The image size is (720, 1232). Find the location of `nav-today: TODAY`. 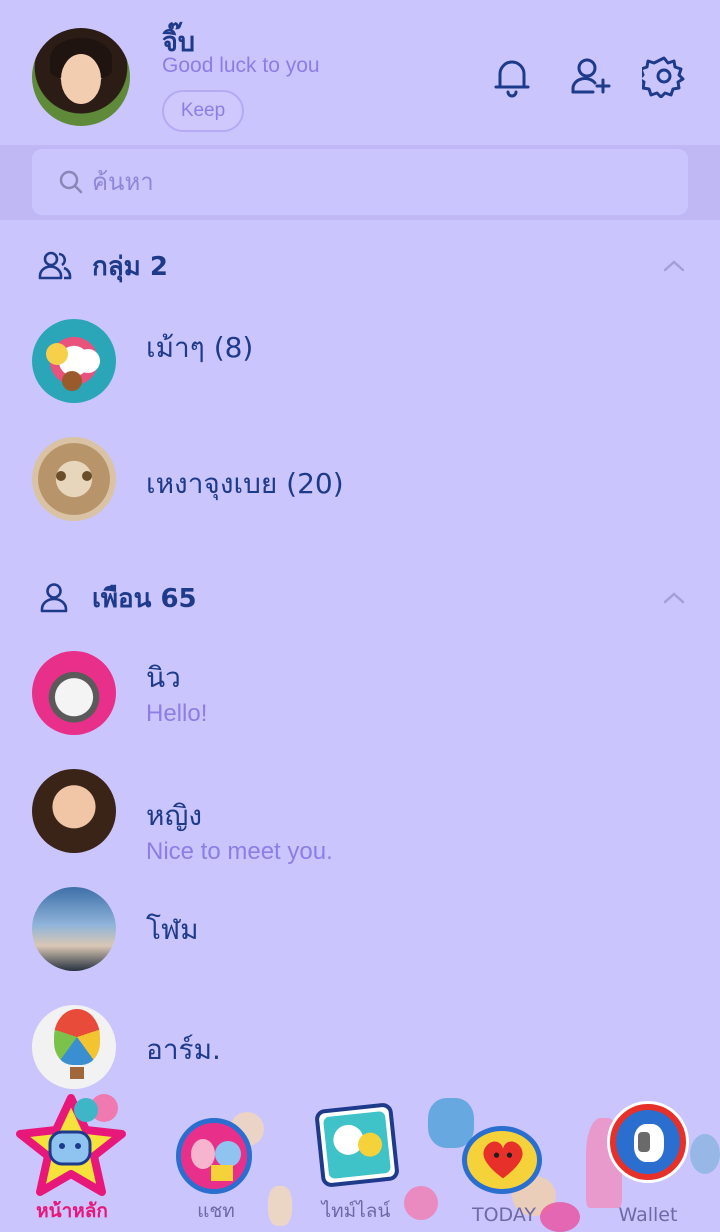

nav-today: TODAY is located at coordinates (504, 1161).